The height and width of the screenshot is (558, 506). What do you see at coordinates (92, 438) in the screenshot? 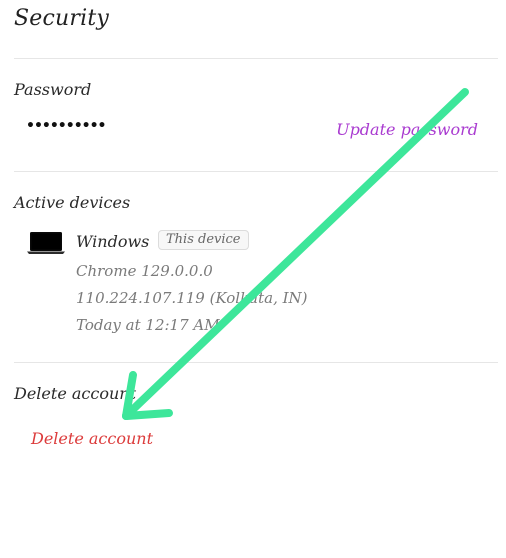
I see `delete-account-button: Delete account` at bounding box center [92, 438].